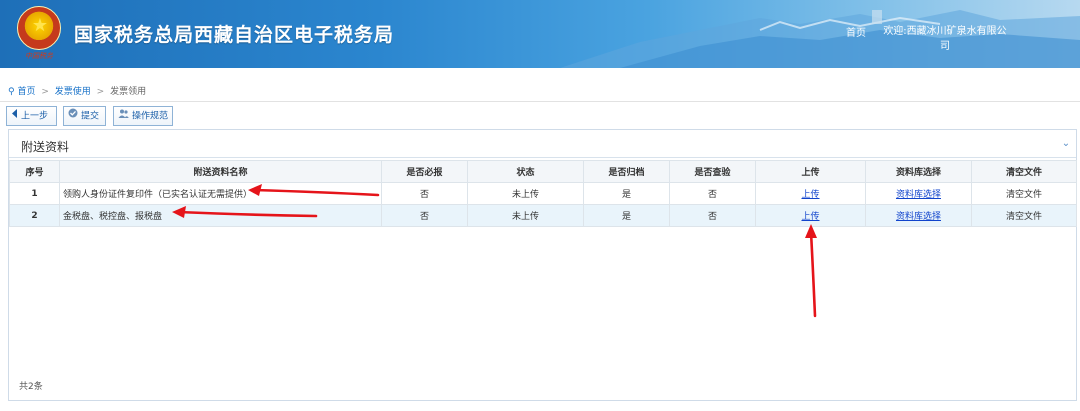 The height and width of the screenshot is (411, 1080). Describe the element at coordinates (234, 35) in the screenshot. I see `site-title: 国家税务总局西藏自治区电子税务局` at that location.